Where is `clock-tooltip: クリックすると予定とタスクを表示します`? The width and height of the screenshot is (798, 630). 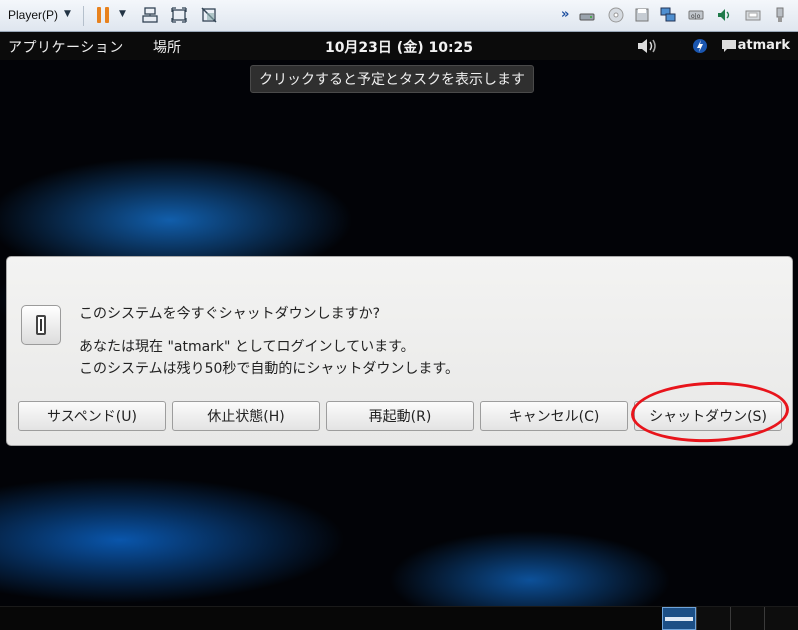 clock-tooltip: クリックすると予定とタスクを表示します is located at coordinates (392, 79).